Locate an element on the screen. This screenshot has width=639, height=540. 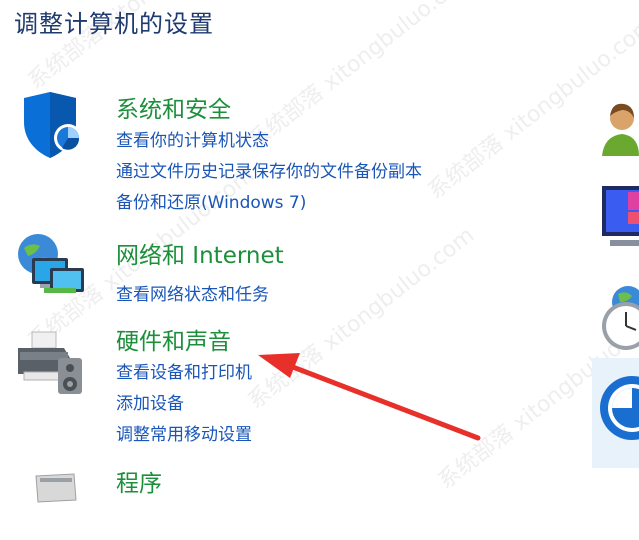
category-title-network-internet: 网络和 Internet is located at coordinates (200, 253).